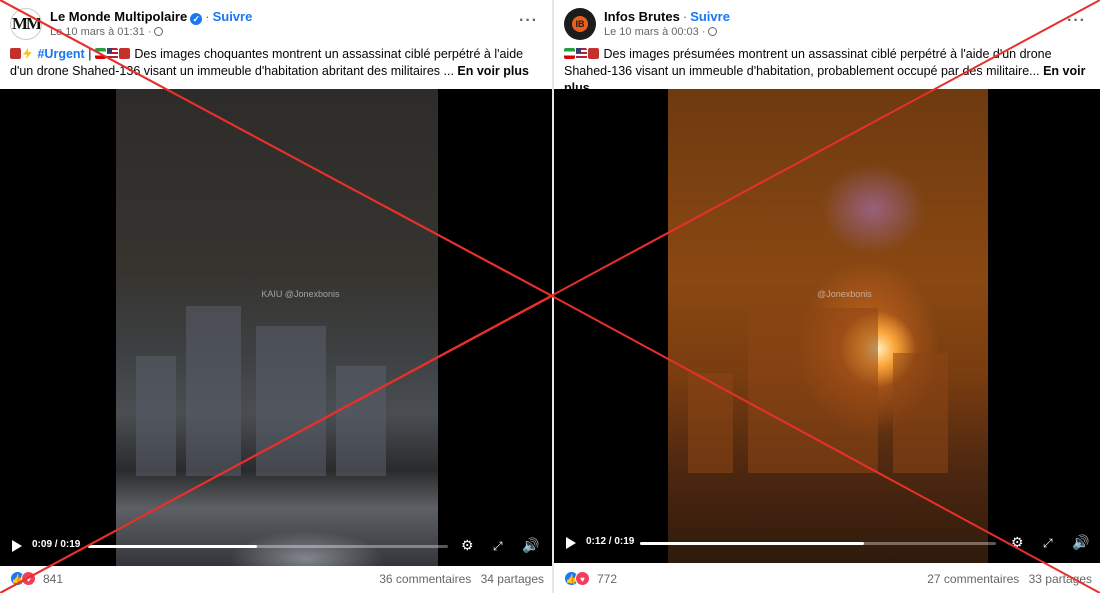  Describe the element at coordinates (844, 294) in the screenshot. I see `video-watermark: @Jonexbonis` at that location.